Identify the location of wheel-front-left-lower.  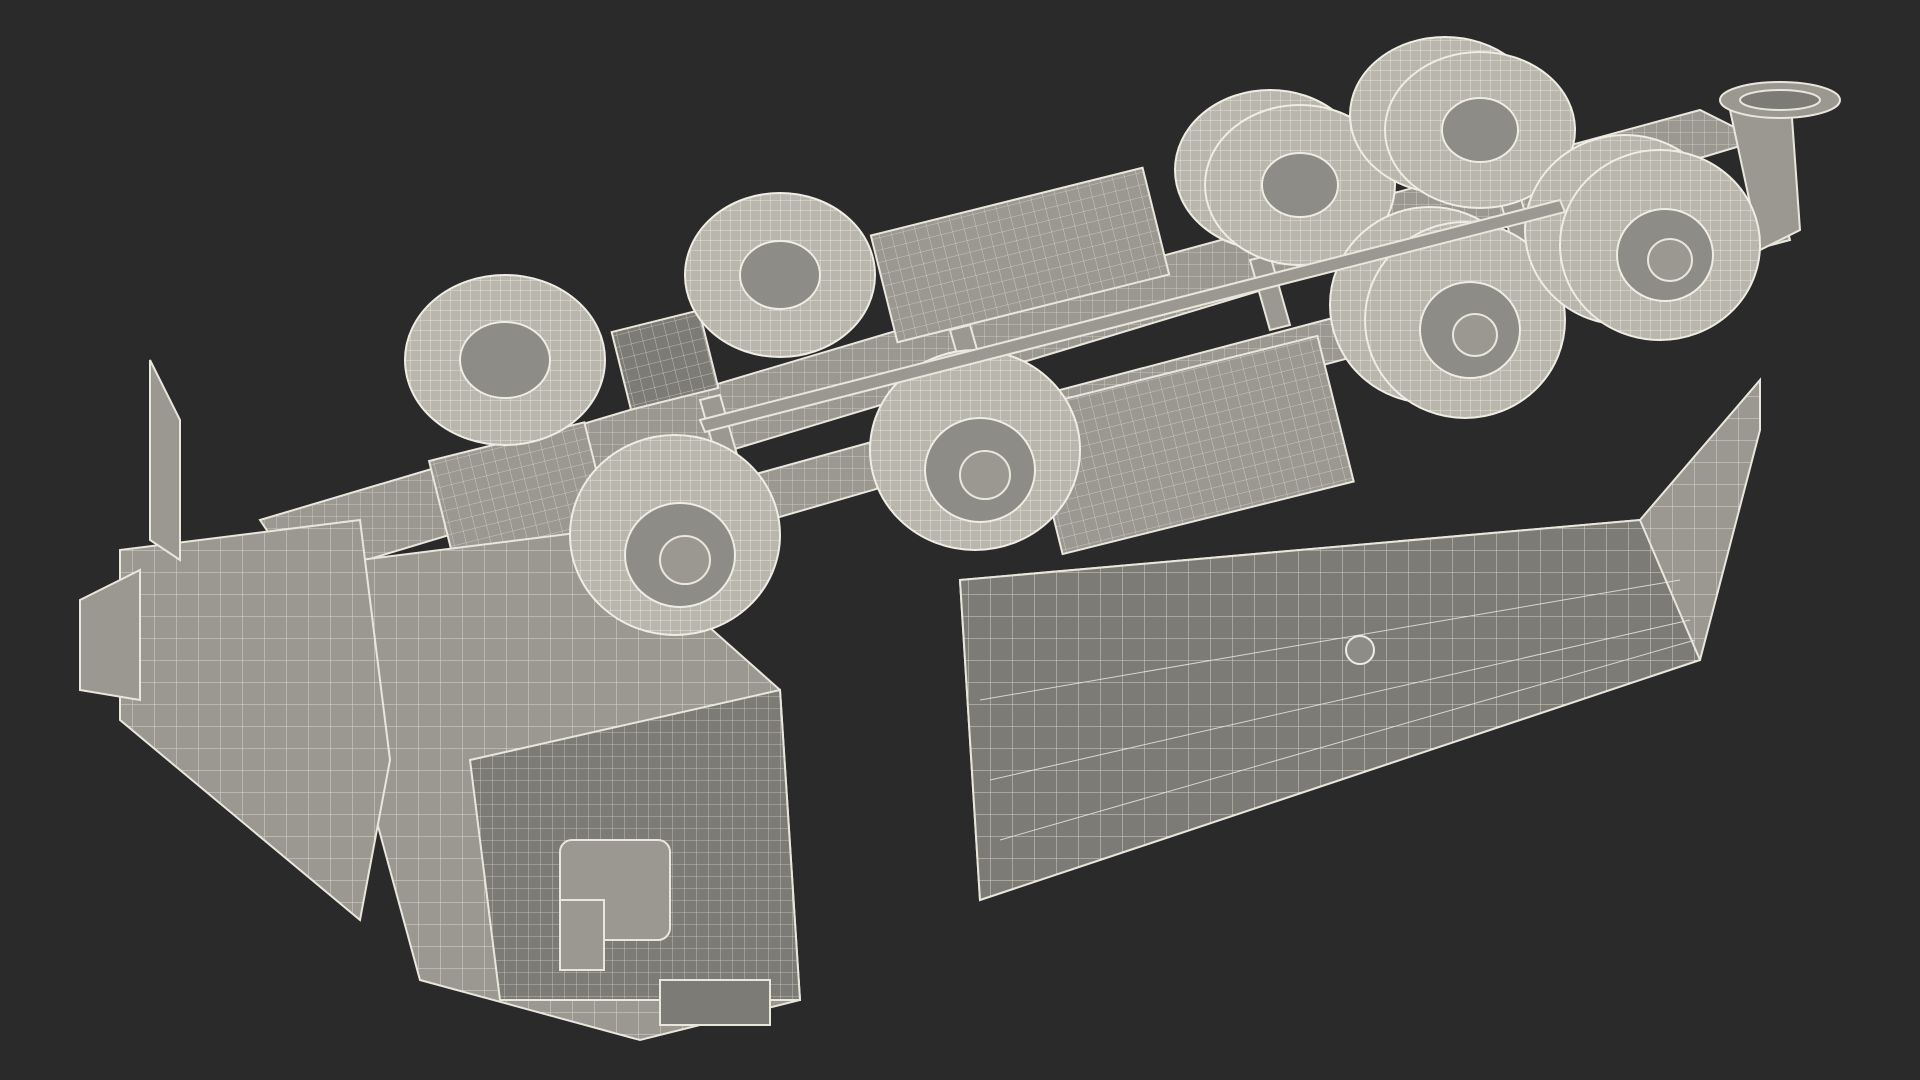
(675, 535).